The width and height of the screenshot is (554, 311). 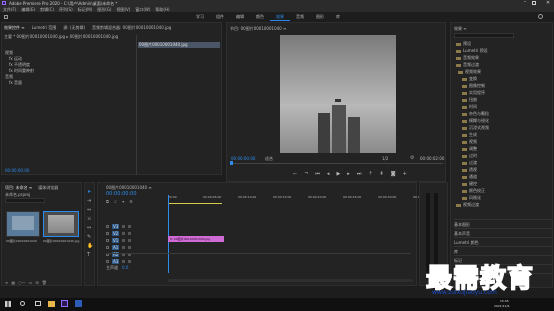 What do you see at coordinates (90, 210) in the screenshot?
I see `ripple-edit-icon: ⇔` at bounding box center [90, 210].